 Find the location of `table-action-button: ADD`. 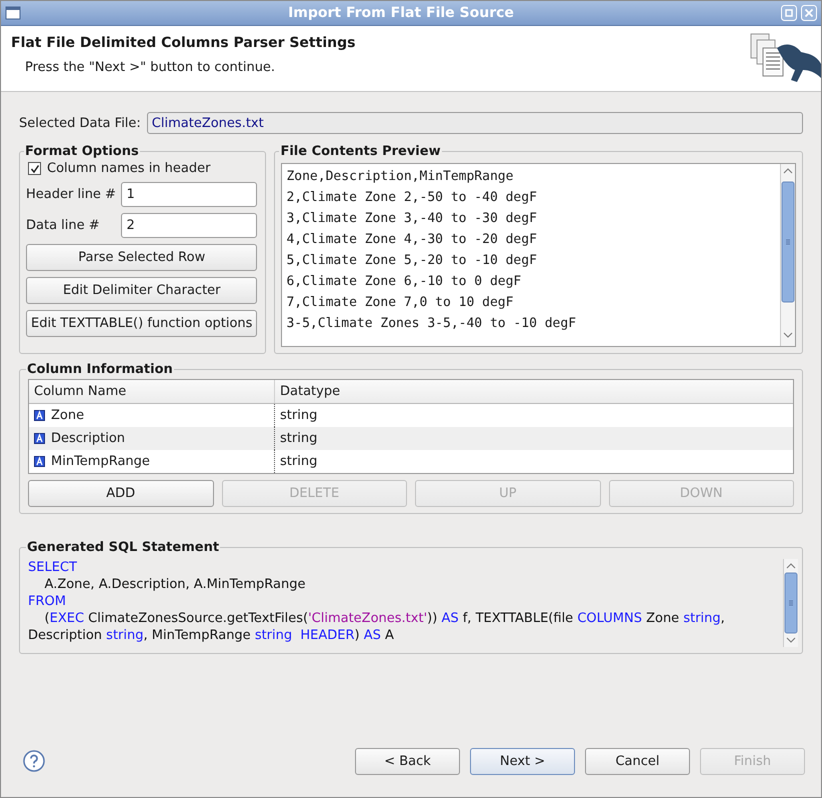

table-action-button: ADD is located at coordinates (121, 493).